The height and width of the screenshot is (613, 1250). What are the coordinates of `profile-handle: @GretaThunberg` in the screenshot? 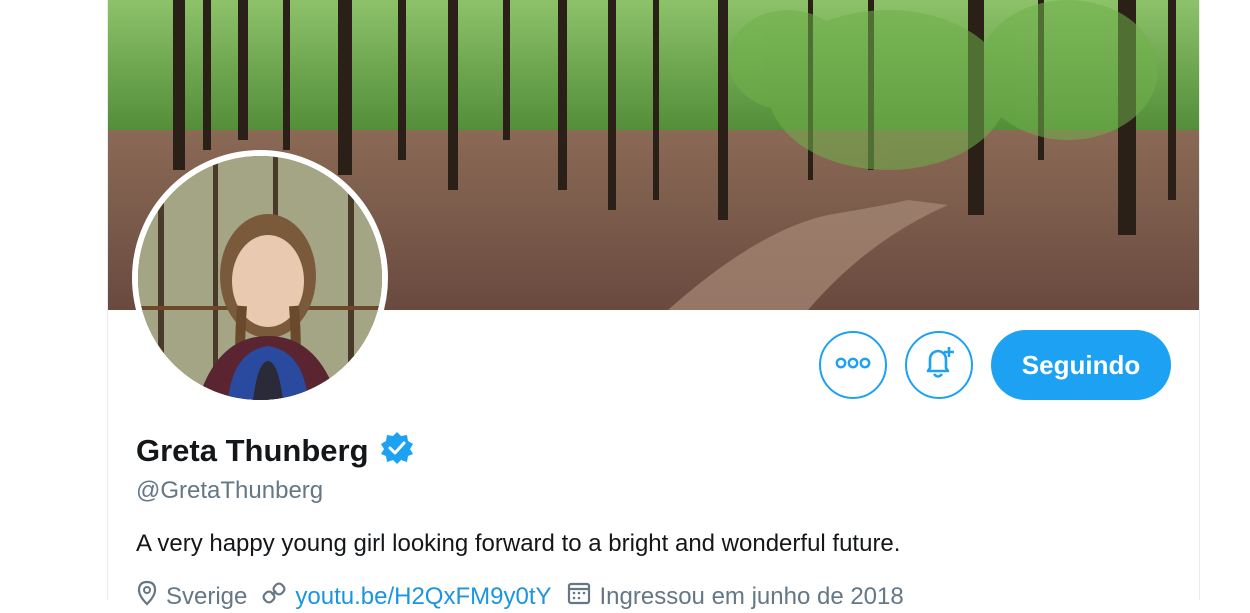 It's located at (230, 490).